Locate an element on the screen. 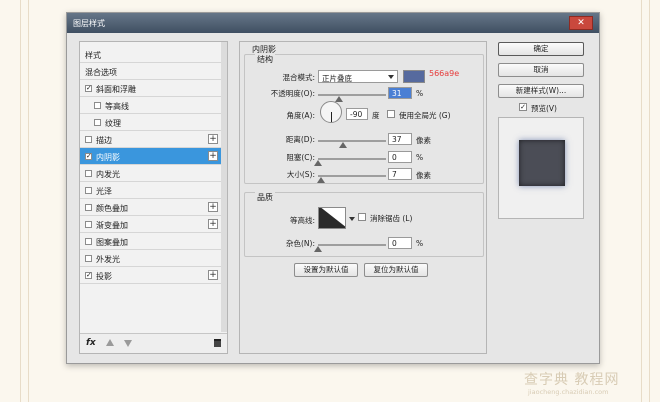 The height and width of the screenshot is (402, 660). choke-slider is located at coordinates (350, 162).